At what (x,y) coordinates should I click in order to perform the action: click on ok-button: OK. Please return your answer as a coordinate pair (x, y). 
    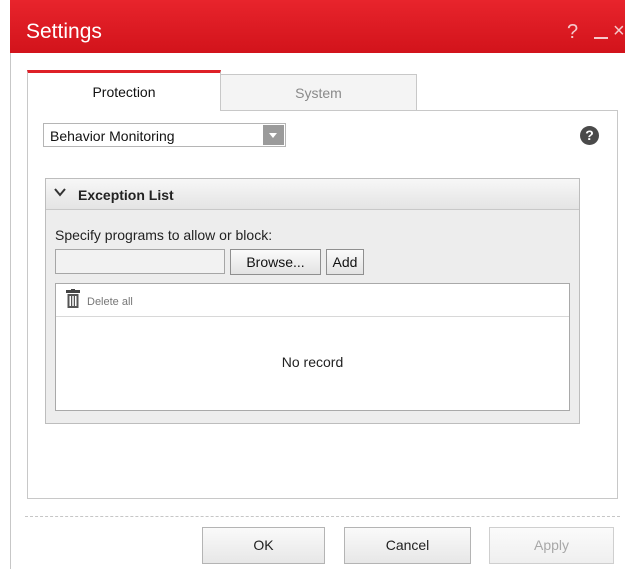
    Looking at the image, I should click on (263, 545).